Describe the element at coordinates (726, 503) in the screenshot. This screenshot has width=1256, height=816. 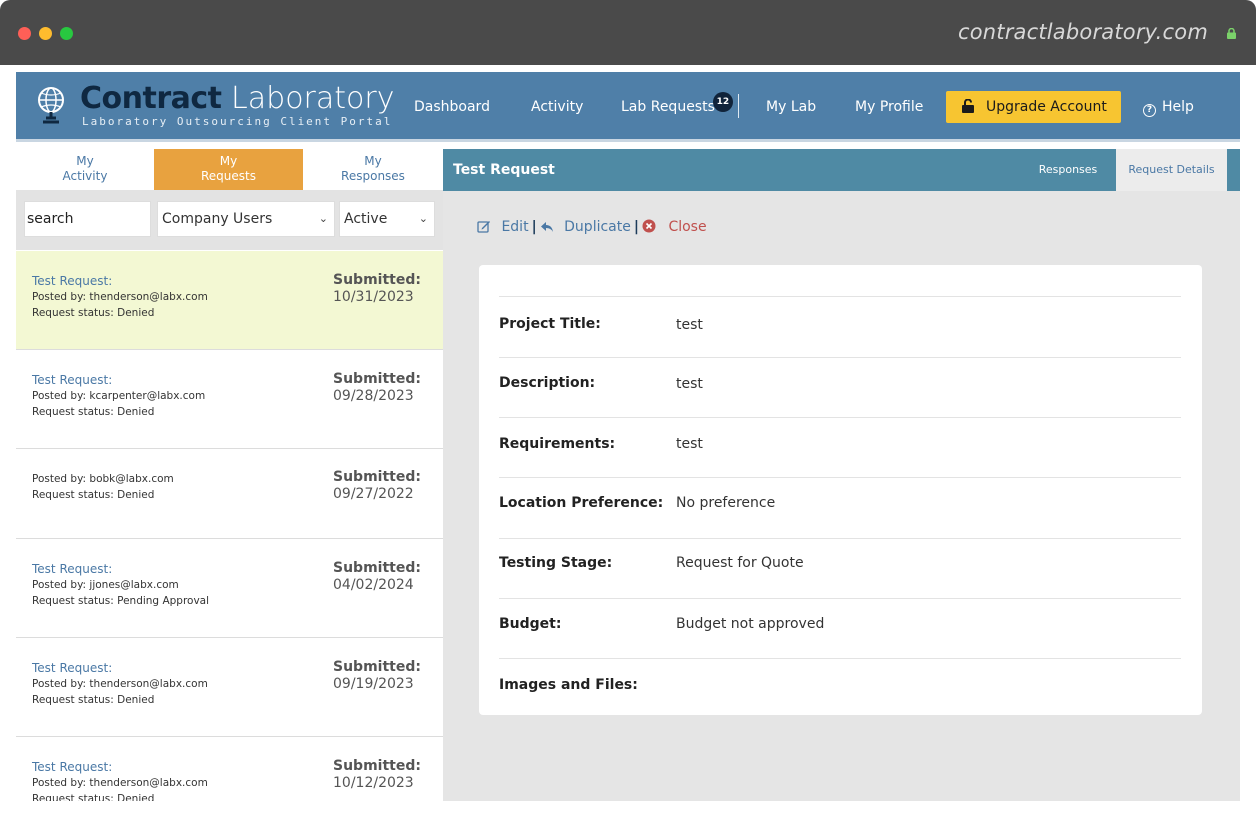
I see `field-value: No preference` at that location.